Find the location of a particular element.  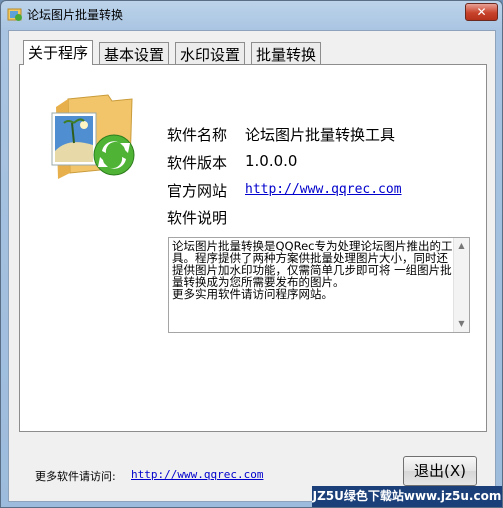

picture-folder-icon is located at coordinates (15, 14).